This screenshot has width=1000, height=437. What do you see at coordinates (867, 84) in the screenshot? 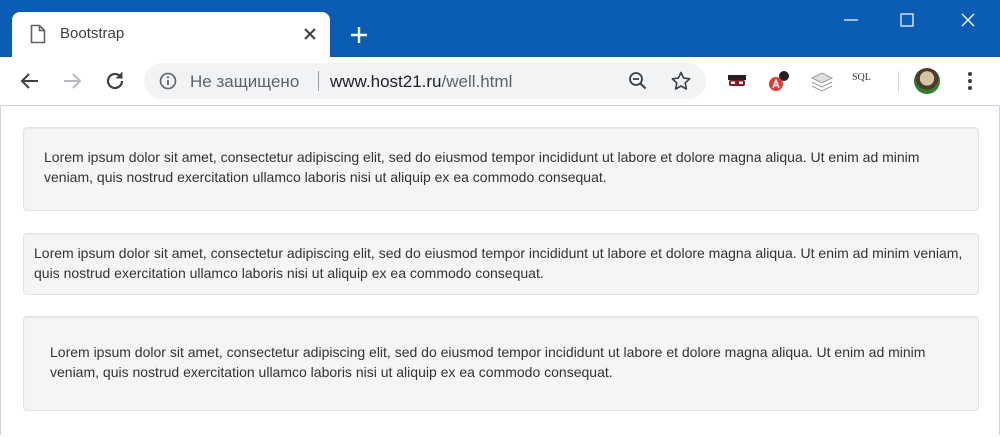
I see `sql-extension-icon: SQL` at bounding box center [867, 84].